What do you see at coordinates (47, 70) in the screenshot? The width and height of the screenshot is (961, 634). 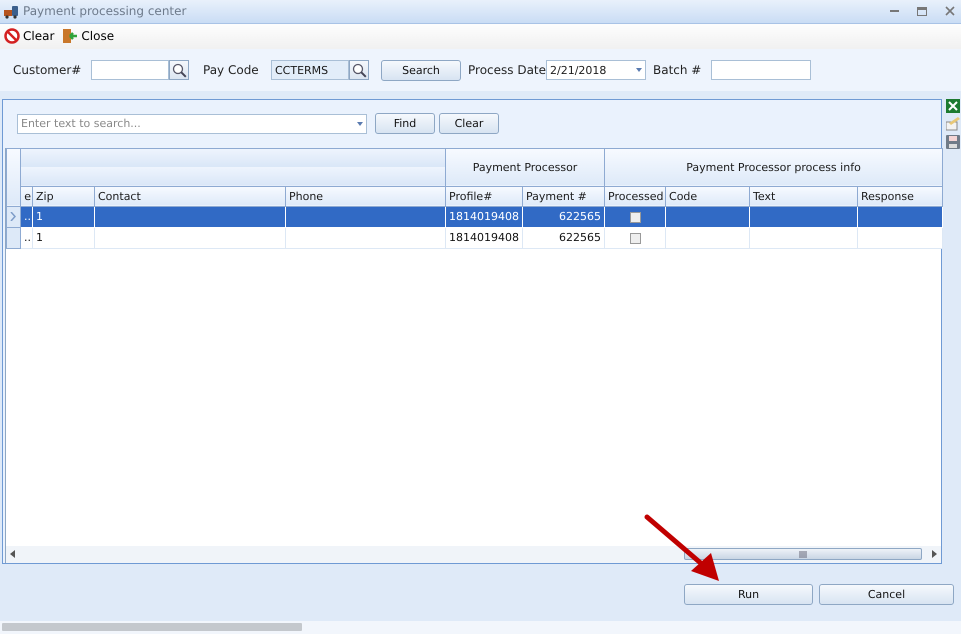 I see `customer-label: Customer#` at bounding box center [47, 70].